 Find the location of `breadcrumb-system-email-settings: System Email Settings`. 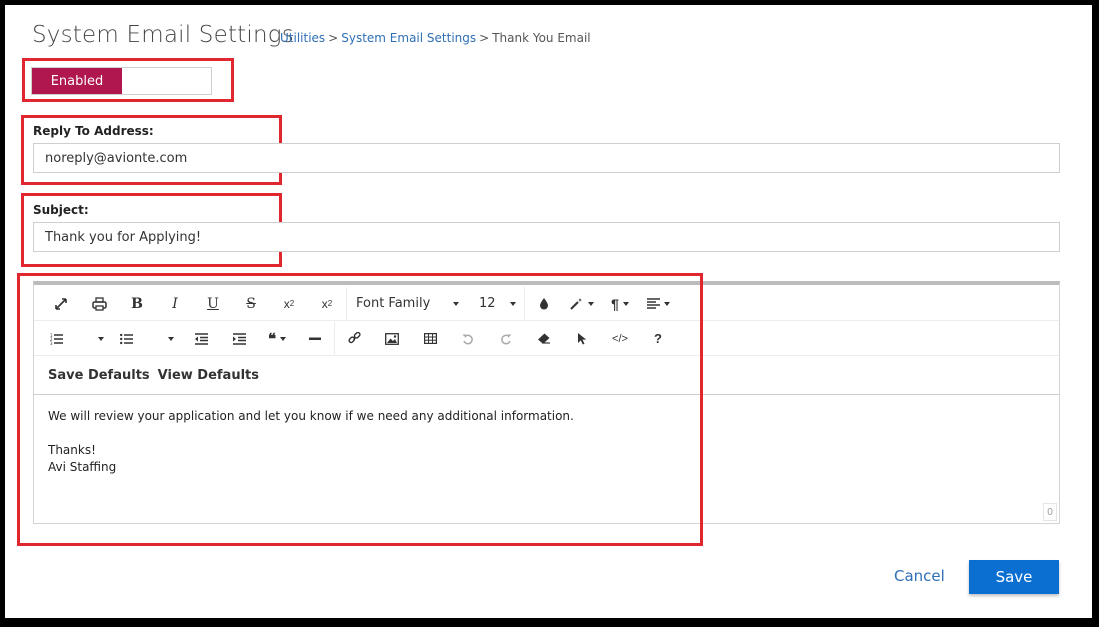

breadcrumb-system-email-settings: System Email Settings is located at coordinates (408, 38).